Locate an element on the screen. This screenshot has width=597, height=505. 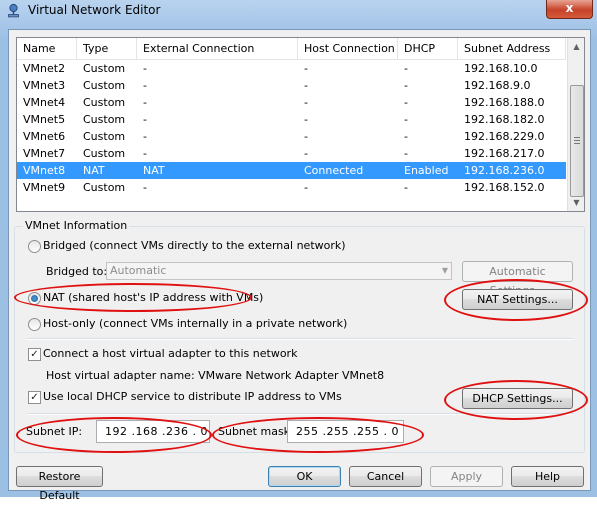
subnet-mask-input: 255 .255 .255 . 0 is located at coordinates (345, 431).